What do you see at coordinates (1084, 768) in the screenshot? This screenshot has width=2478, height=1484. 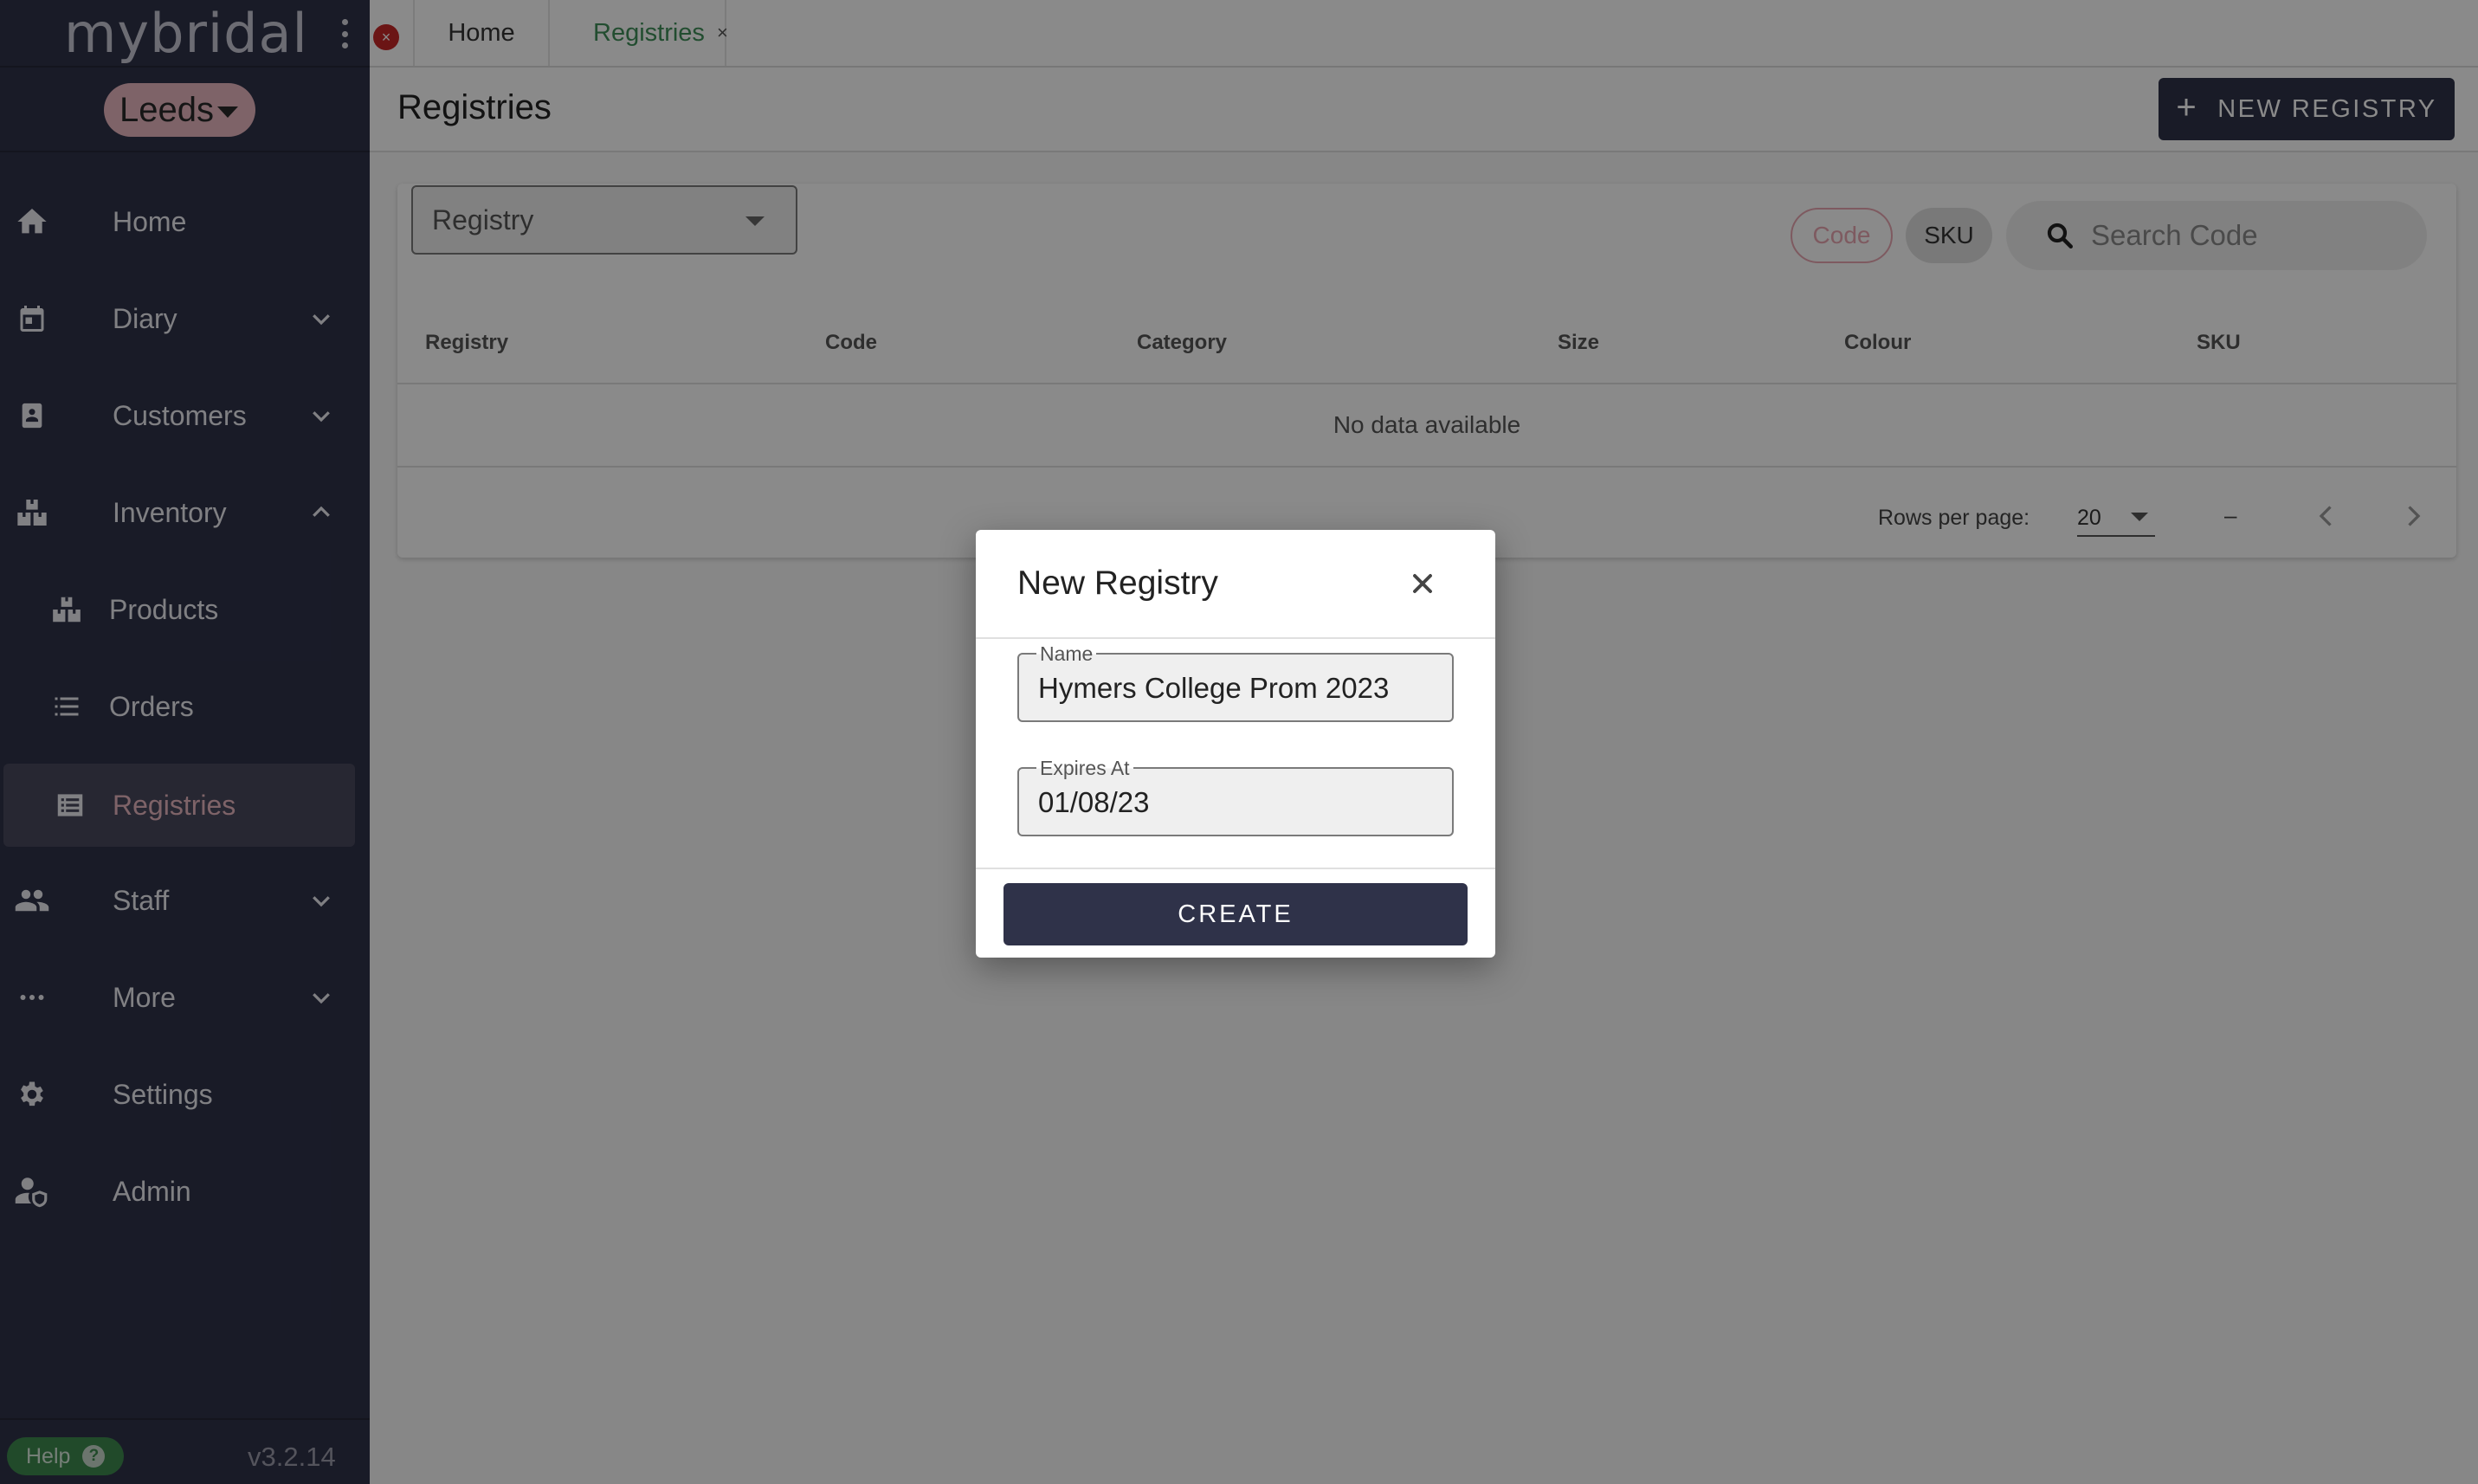 I see `expires-at-field-label: Expires At` at bounding box center [1084, 768].